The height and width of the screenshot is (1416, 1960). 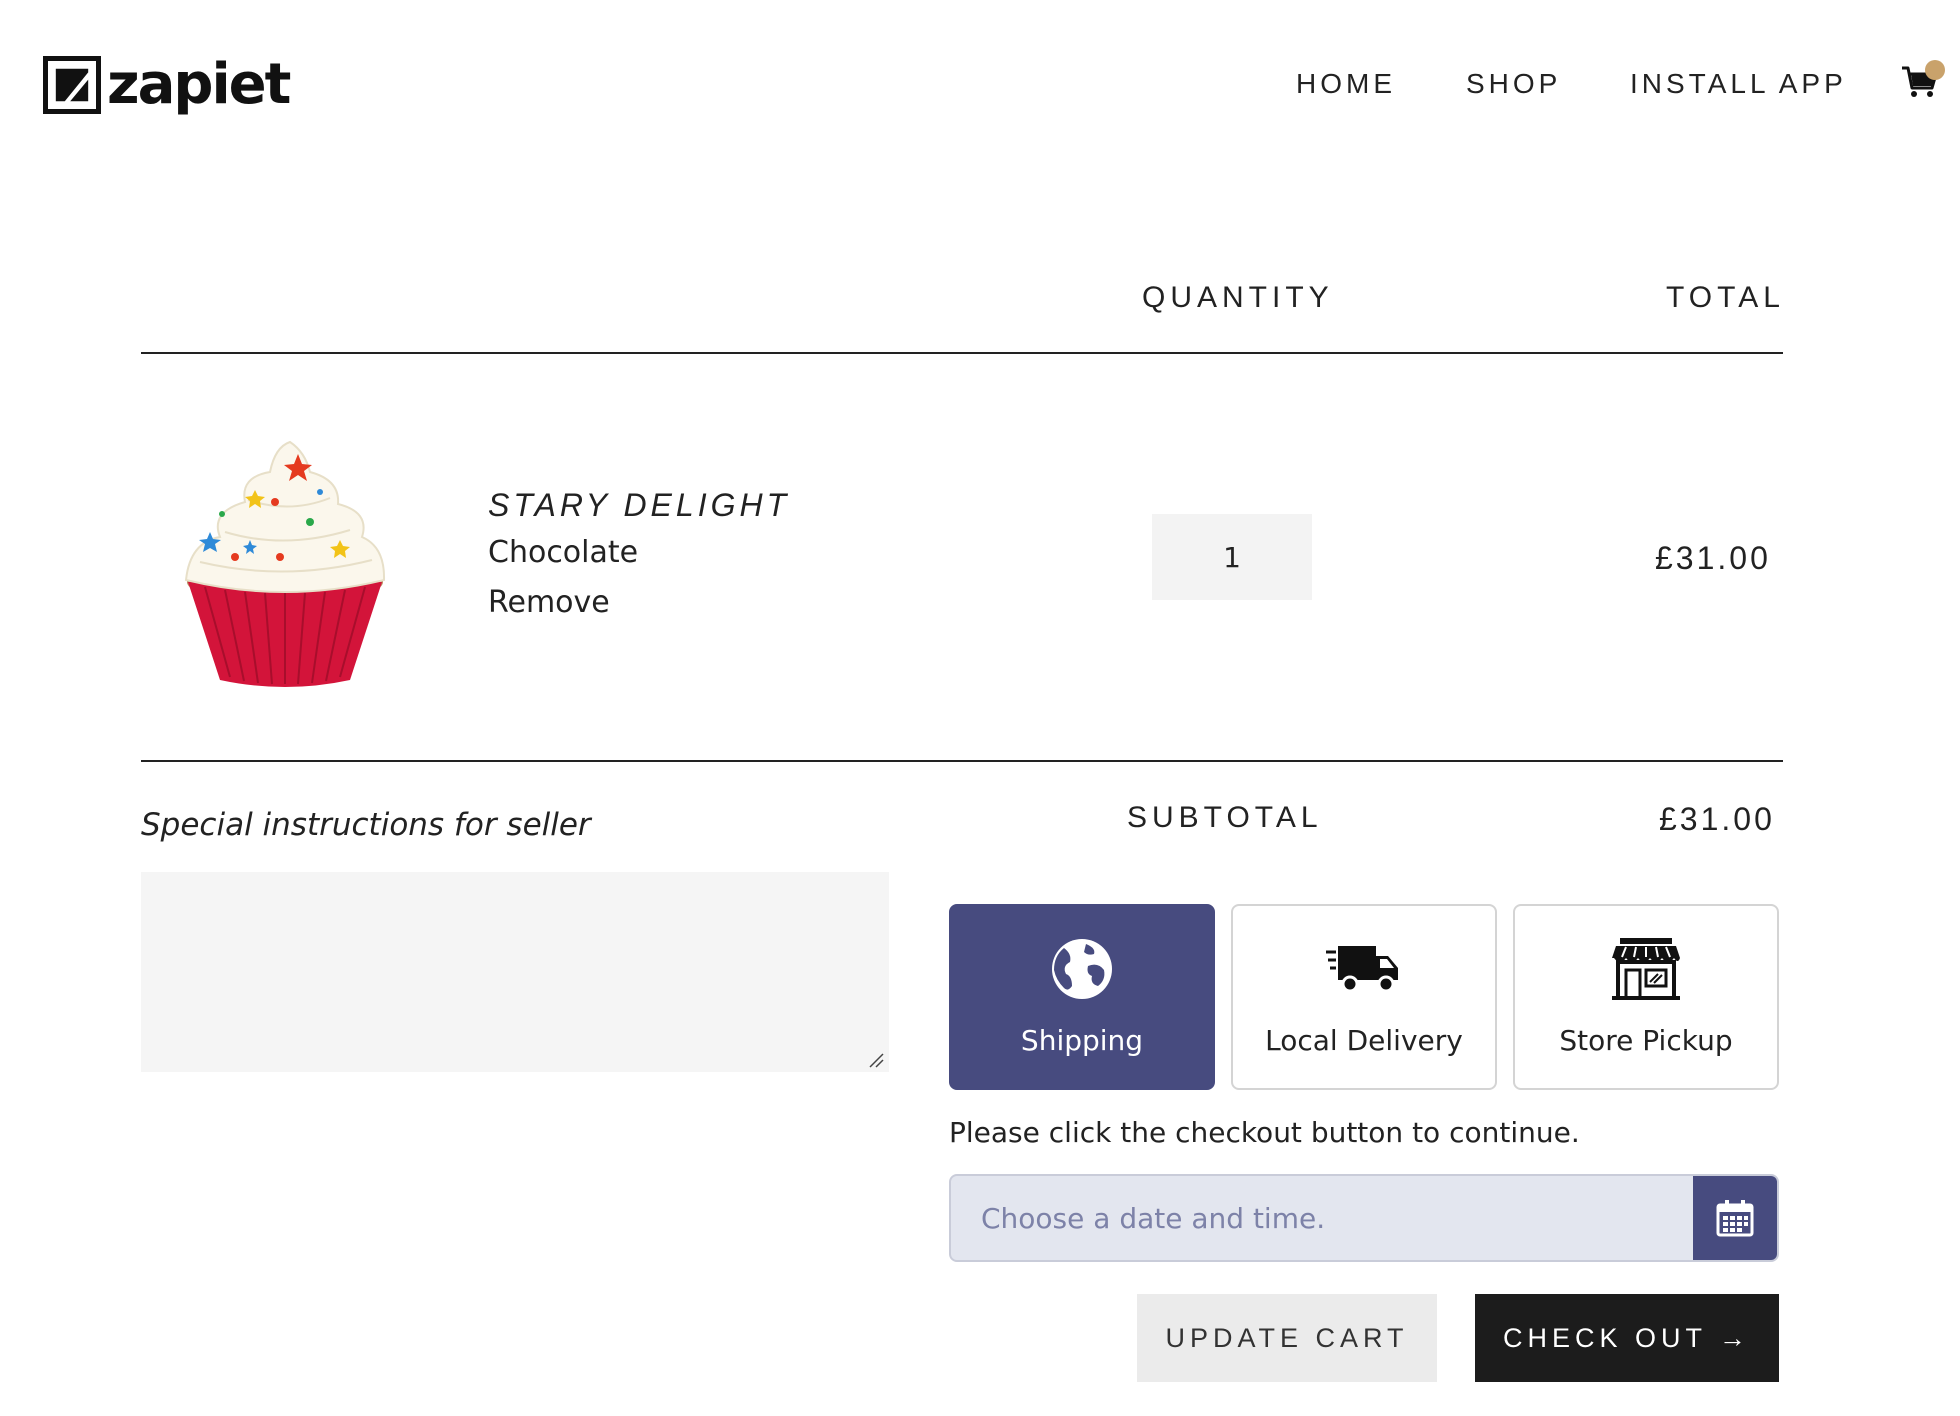 I want to click on nav-home: HOME, so click(x=1346, y=84).